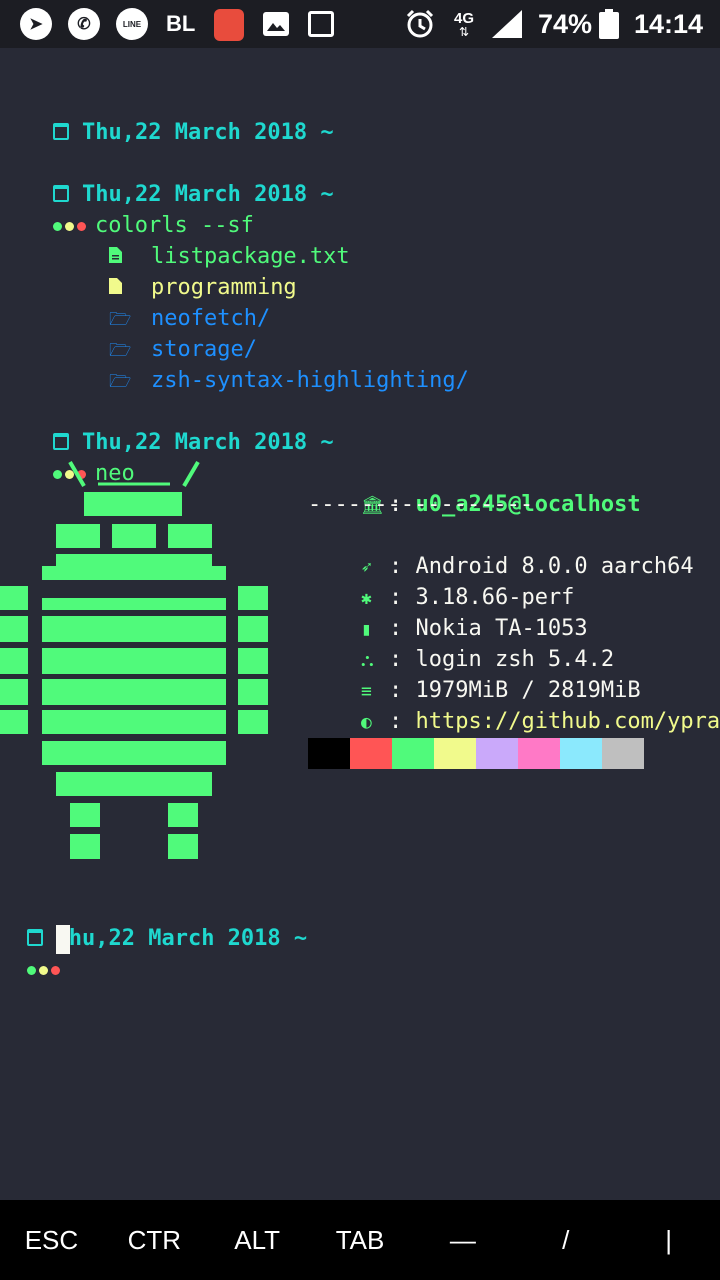 This screenshot has width=720, height=1280. Describe the element at coordinates (507, 24) in the screenshot. I see `signal-icon` at that location.